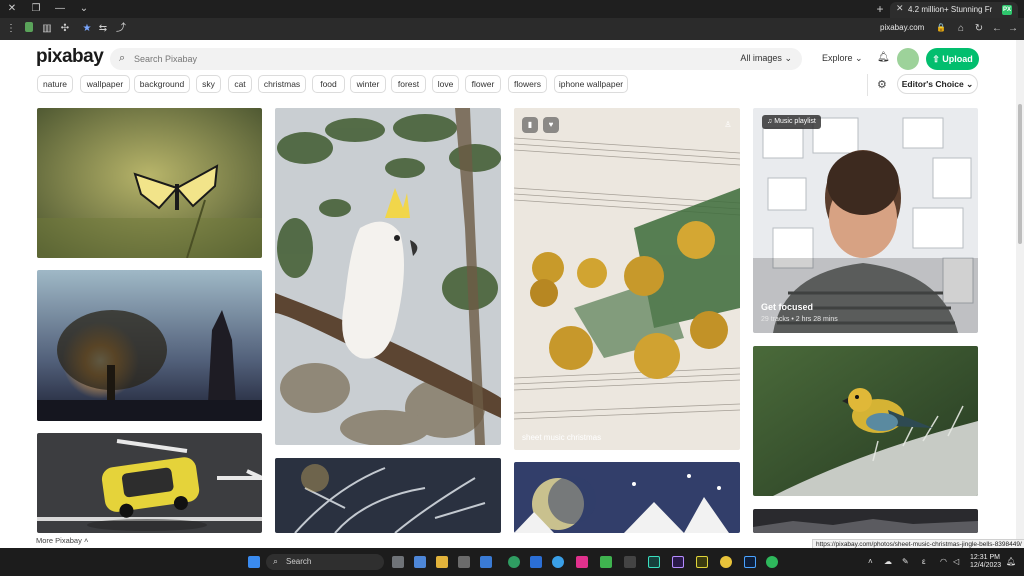 This screenshot has height=576, width=1024. Describe the element at coordinates (208, 84) in the screenshot. I see `tag-chip: sky` at that location.